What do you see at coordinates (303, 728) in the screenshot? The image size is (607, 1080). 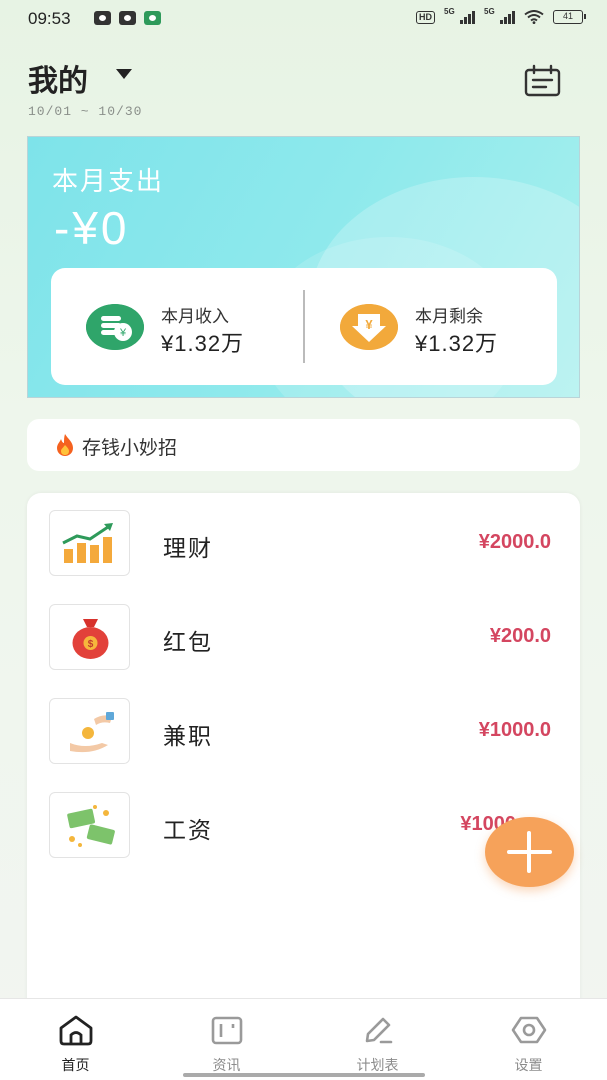 I see `list-item-part-time: 兼职 ¥1000.0` at bounding box center [303, 728].